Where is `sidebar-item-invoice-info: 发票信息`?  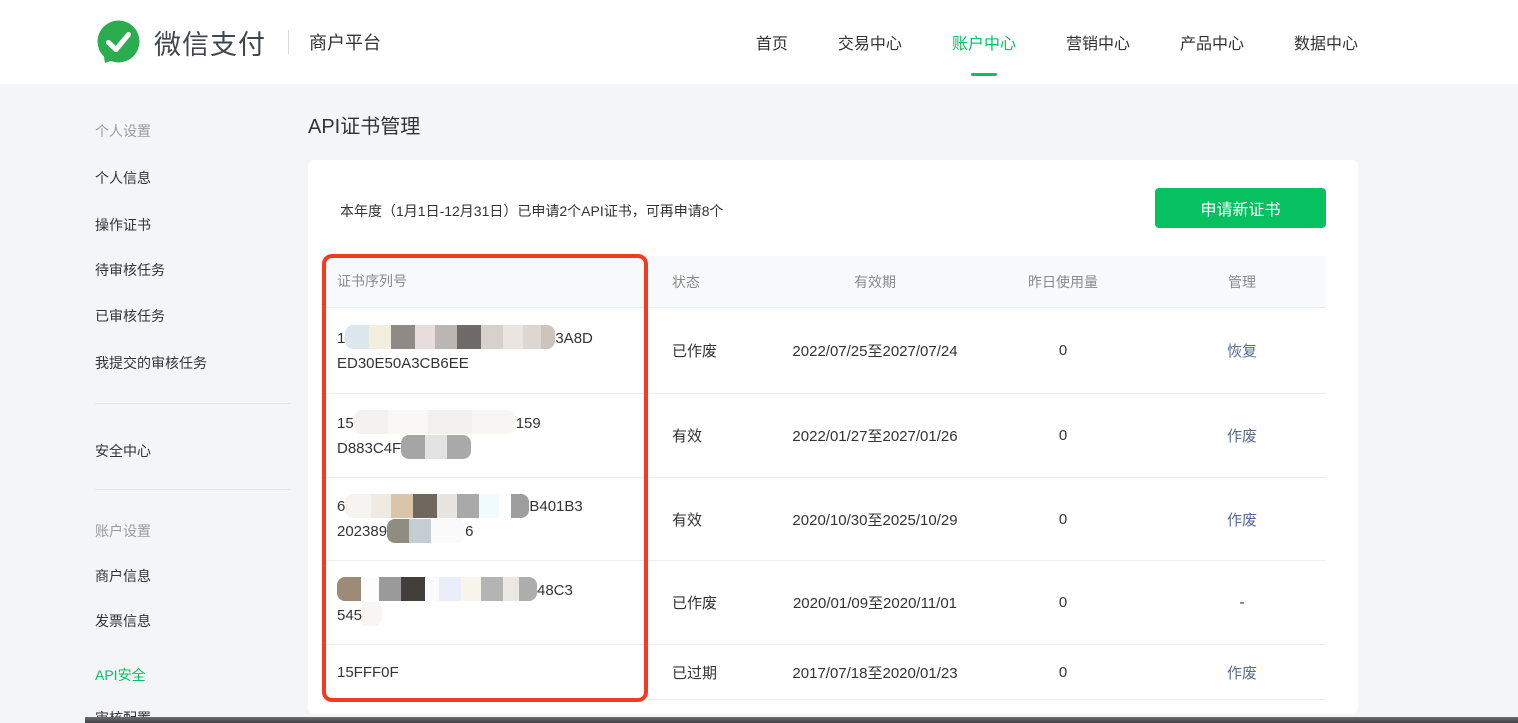 sidebar-item-invoice-info: 发票信息 is located at coordinates (123, 621).